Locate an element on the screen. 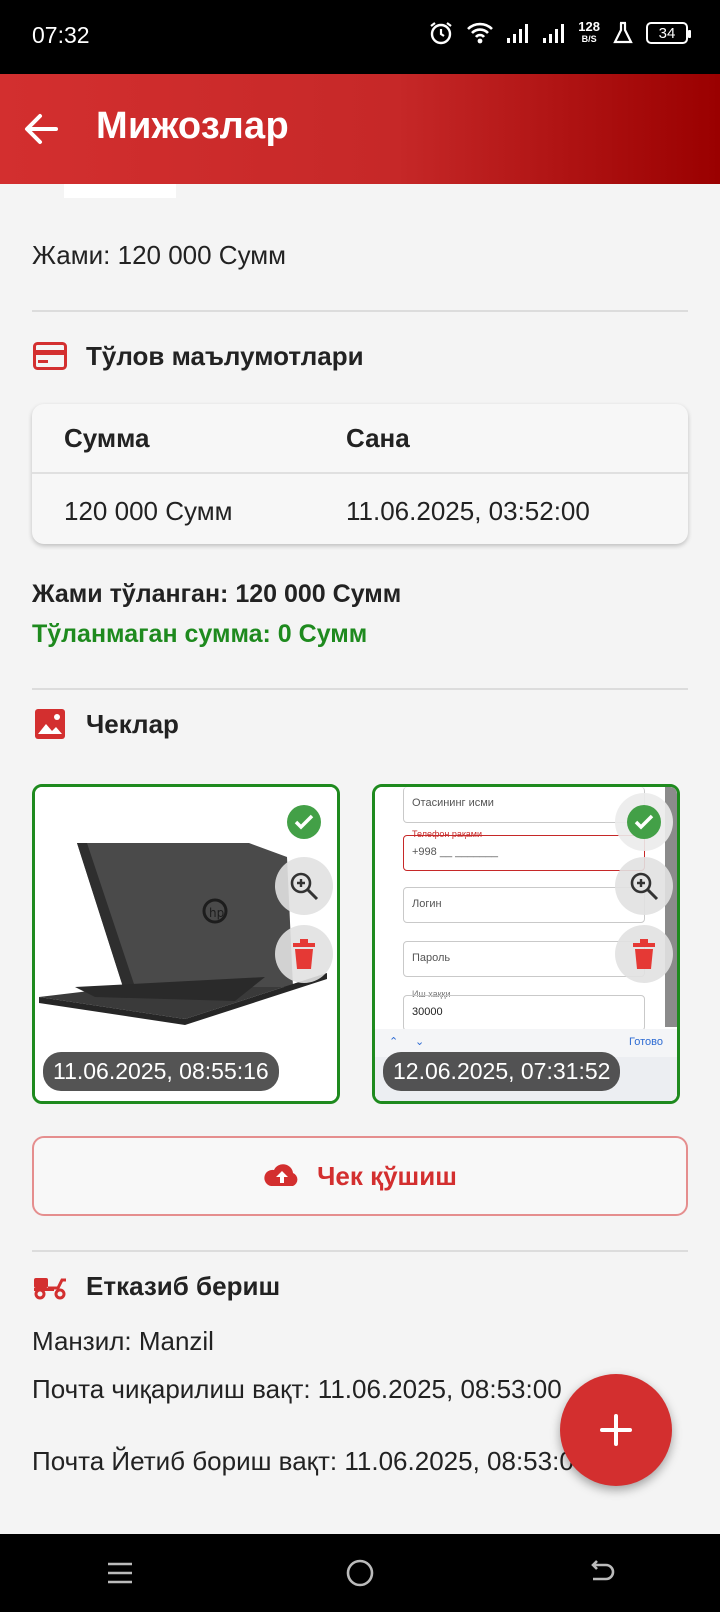  total-amount: Жами: 120 000 Сумм is located at coordinates (159, 255).